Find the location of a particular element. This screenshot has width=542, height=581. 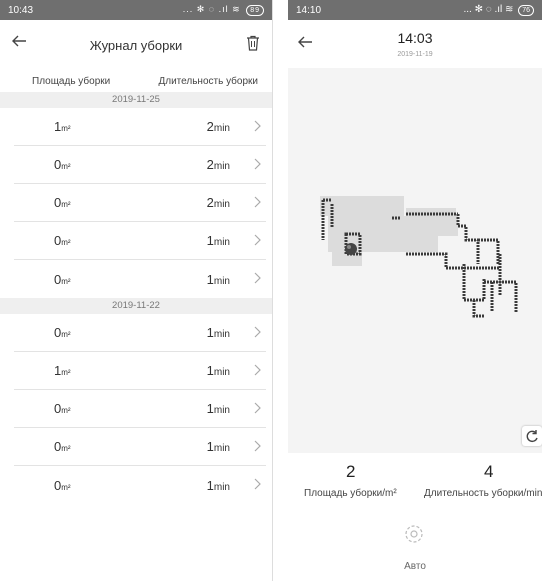

map-drawing is located at coordinates (419, 257).